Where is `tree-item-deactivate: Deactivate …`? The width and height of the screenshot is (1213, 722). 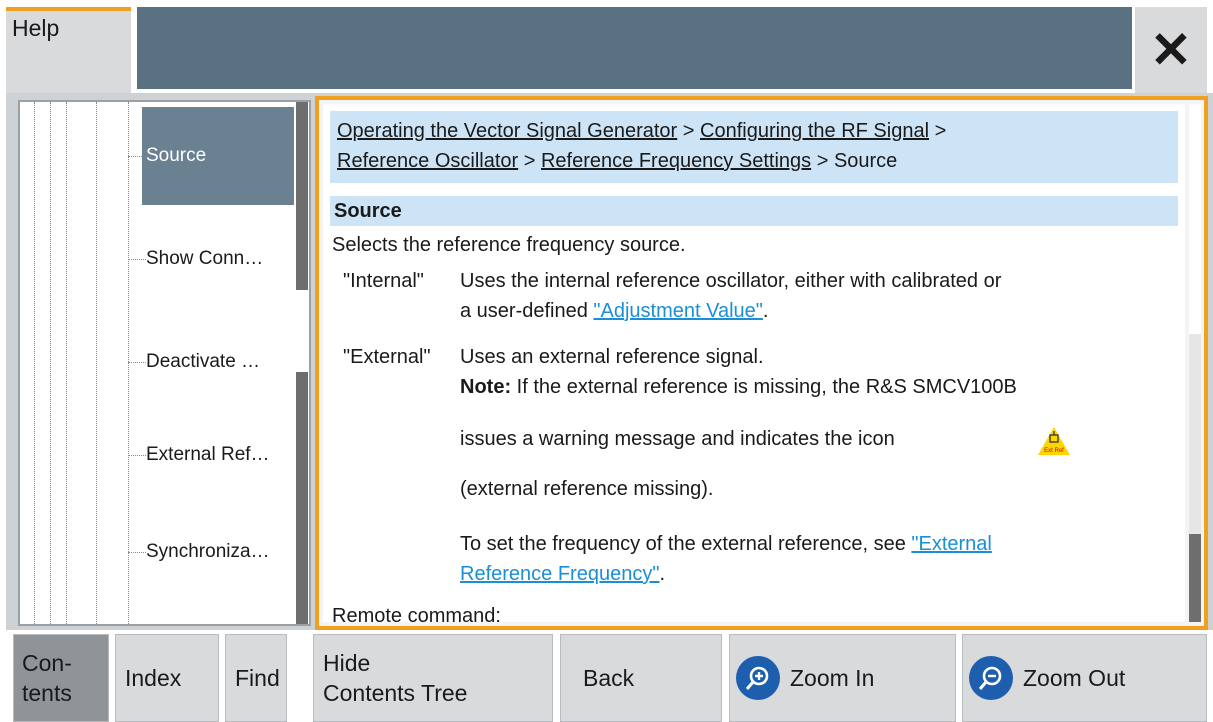 tree-item-deactivate: Deactivate … is located at coordinates (157, 362).